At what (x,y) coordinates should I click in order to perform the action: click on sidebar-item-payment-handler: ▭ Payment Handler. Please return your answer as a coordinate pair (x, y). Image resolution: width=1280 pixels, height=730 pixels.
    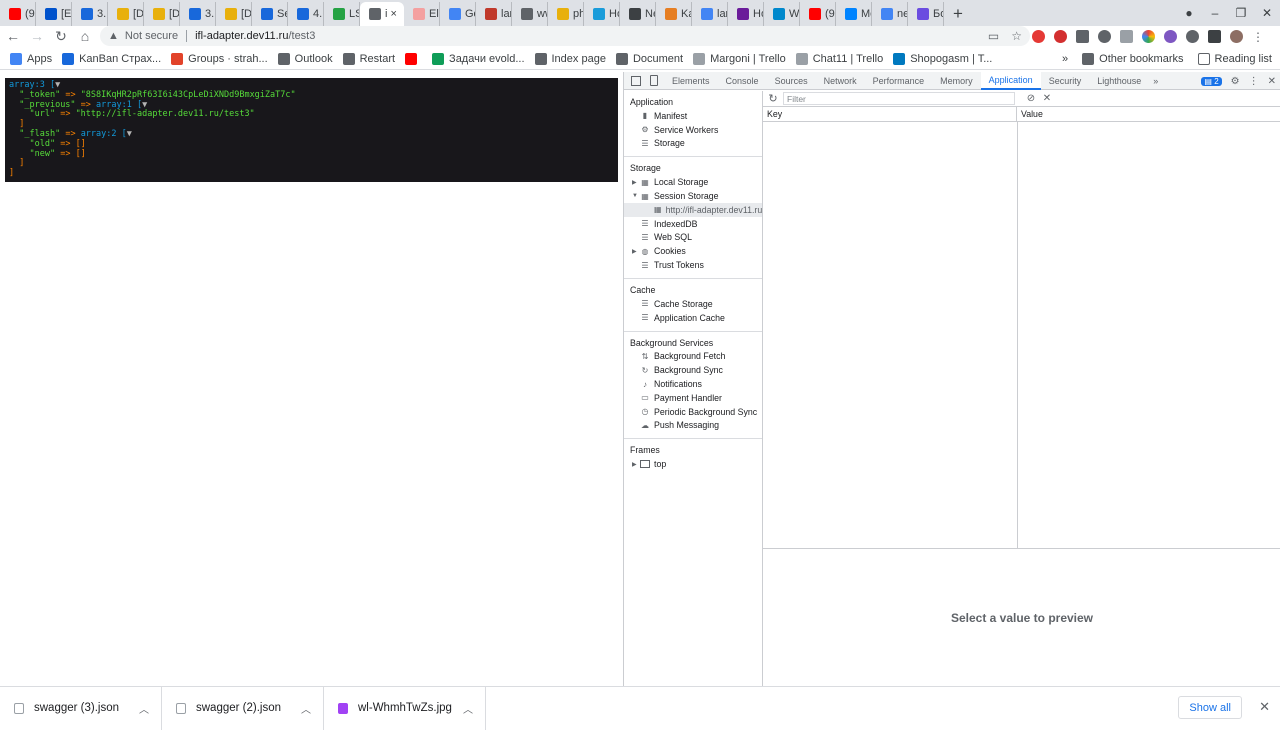
    Looking at the image, I should click on (693, 398).